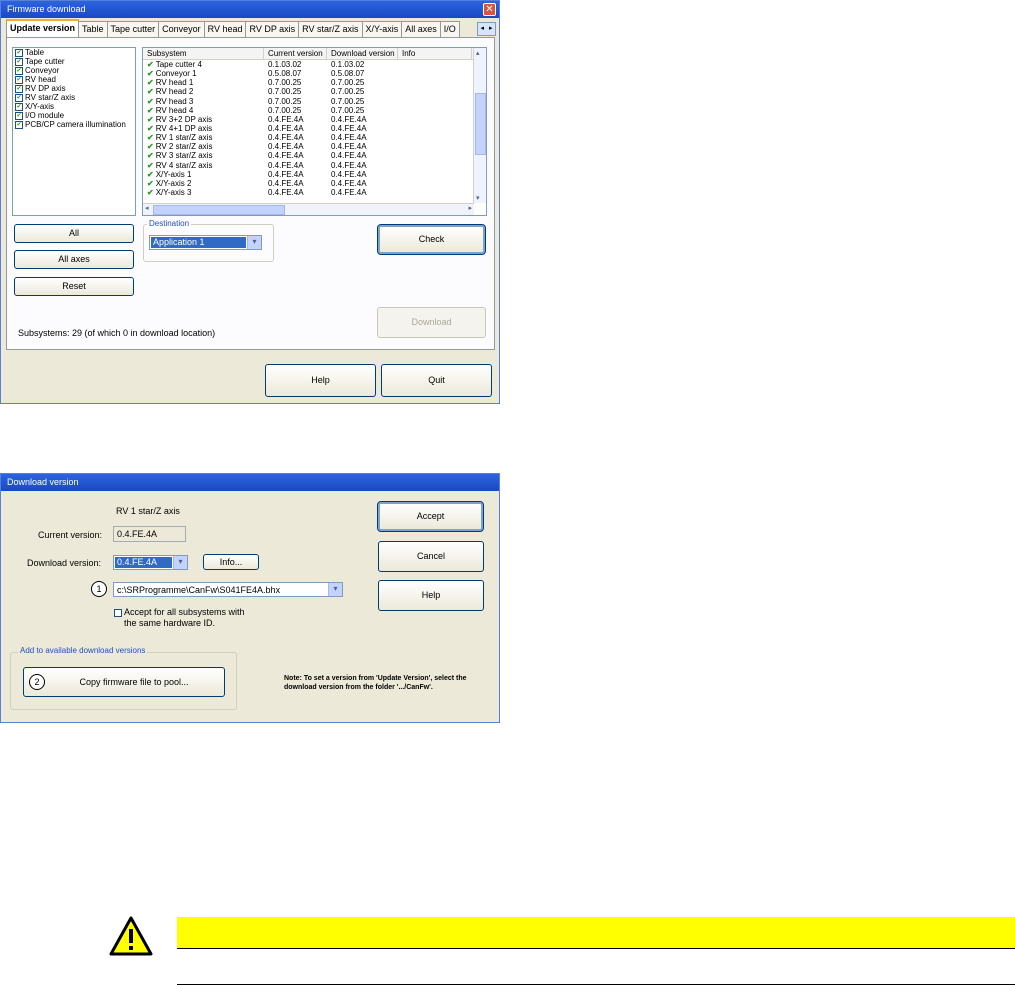 The height and width of the screenshot is (985, 1015). I want to click on table-row: ✔ RV 4+1 DP axis 0.4.FE.4A 0.4.FE.4A, so click(314, 128).